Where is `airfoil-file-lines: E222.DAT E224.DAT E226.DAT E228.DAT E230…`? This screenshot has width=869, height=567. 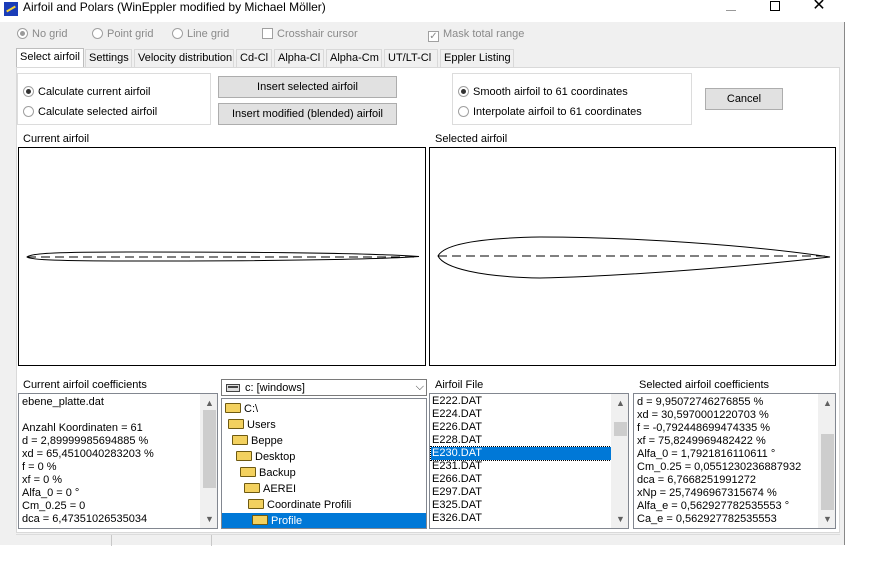
airfoil-file-lines: E222.DAT E224.DAT E226.DAT E228.DAT E230… is located at coordinates (521, 460).